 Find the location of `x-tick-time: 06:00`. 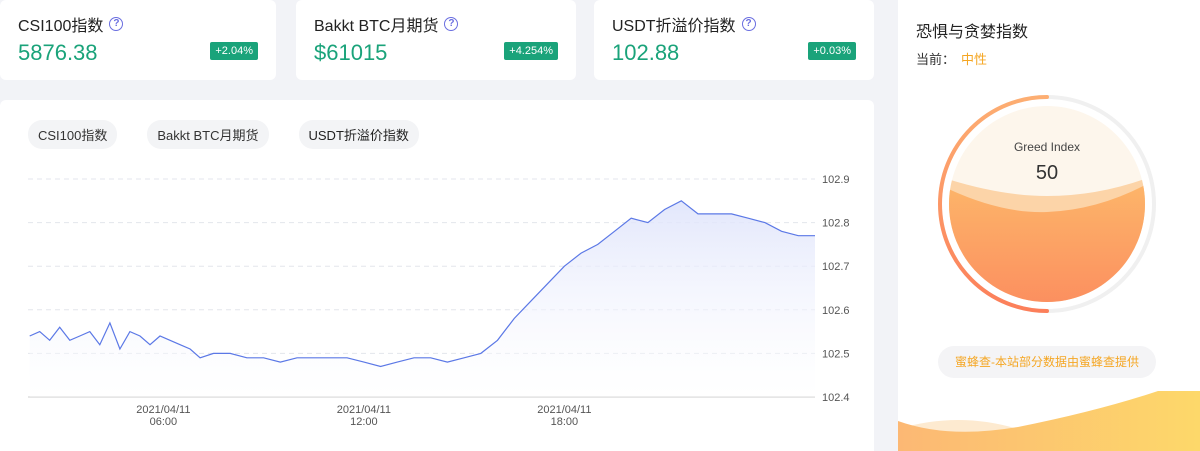

x-tick-time: 06:00 is located at coordinates (164, 422).